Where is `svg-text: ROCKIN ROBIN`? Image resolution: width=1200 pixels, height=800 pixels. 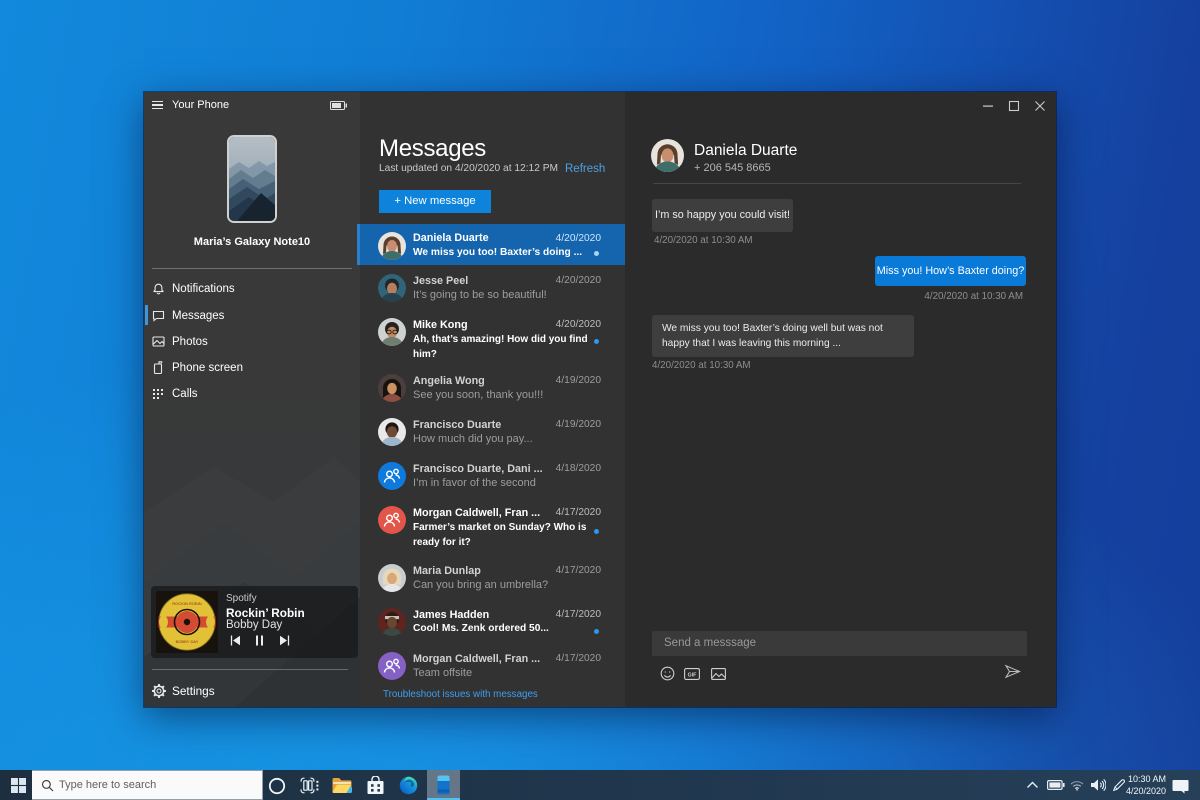
svg-text: ROCKIN ROBIN is located at coordinates (186, 603).